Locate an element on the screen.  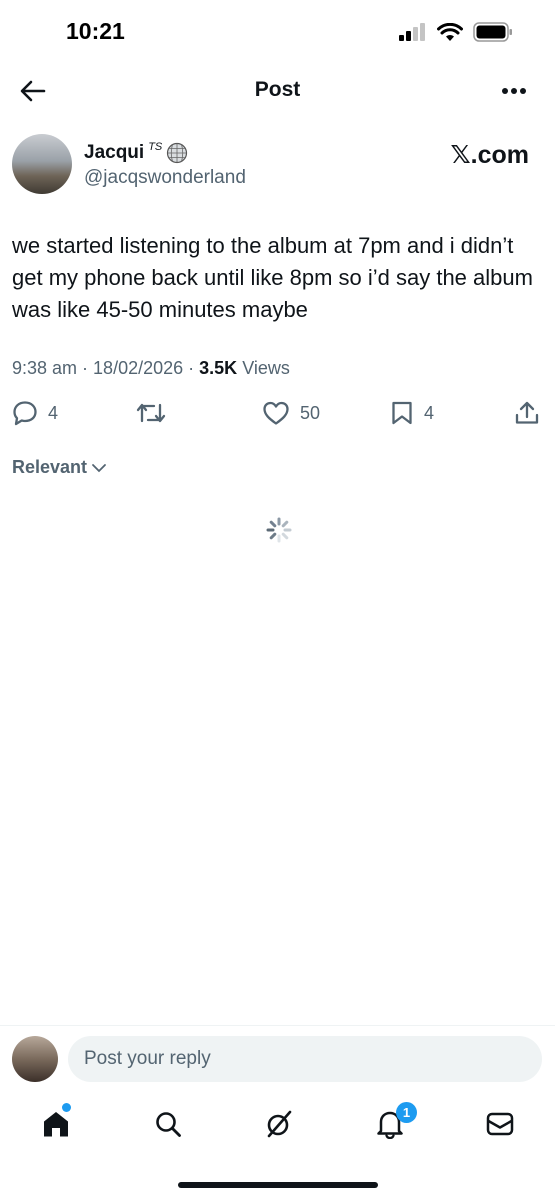
post-time: 9:38 am is located at coordinates (45, 368).